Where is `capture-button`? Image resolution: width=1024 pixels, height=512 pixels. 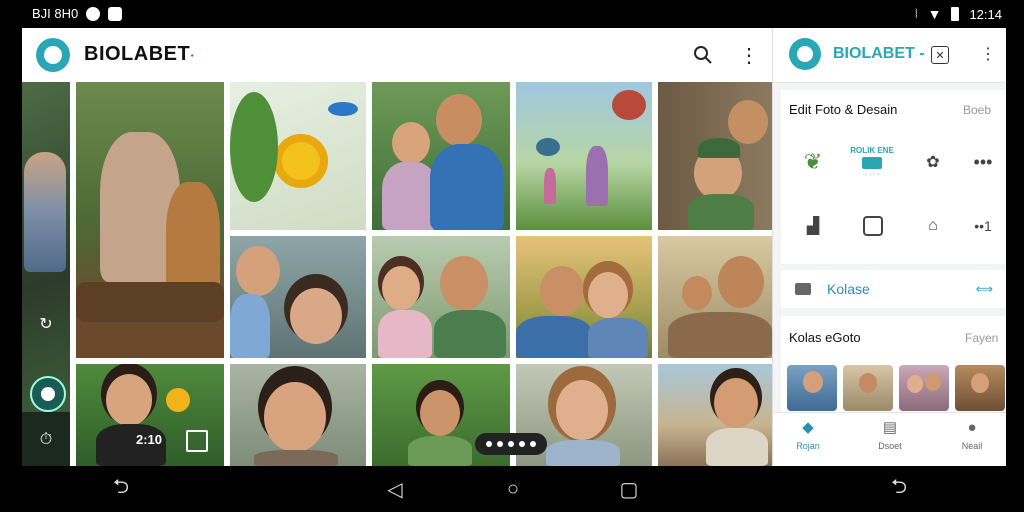 capture-button is located at coordinates (48, 394).